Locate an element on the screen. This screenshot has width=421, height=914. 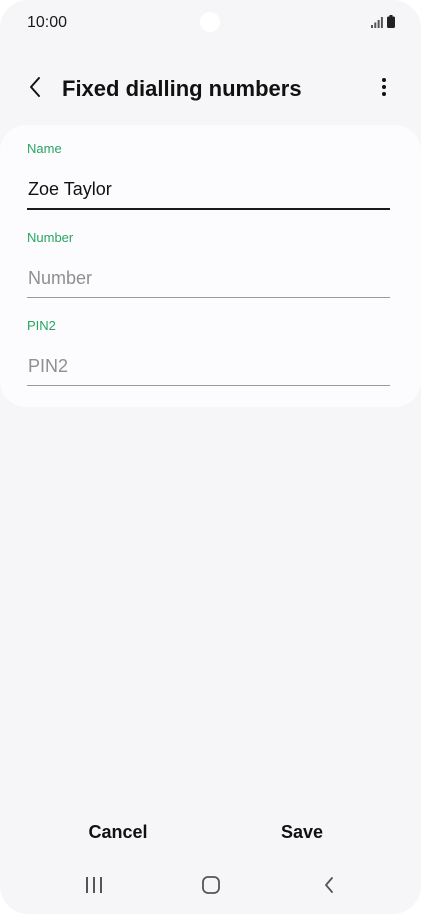
front-camera is located at coordinates (210, 22).